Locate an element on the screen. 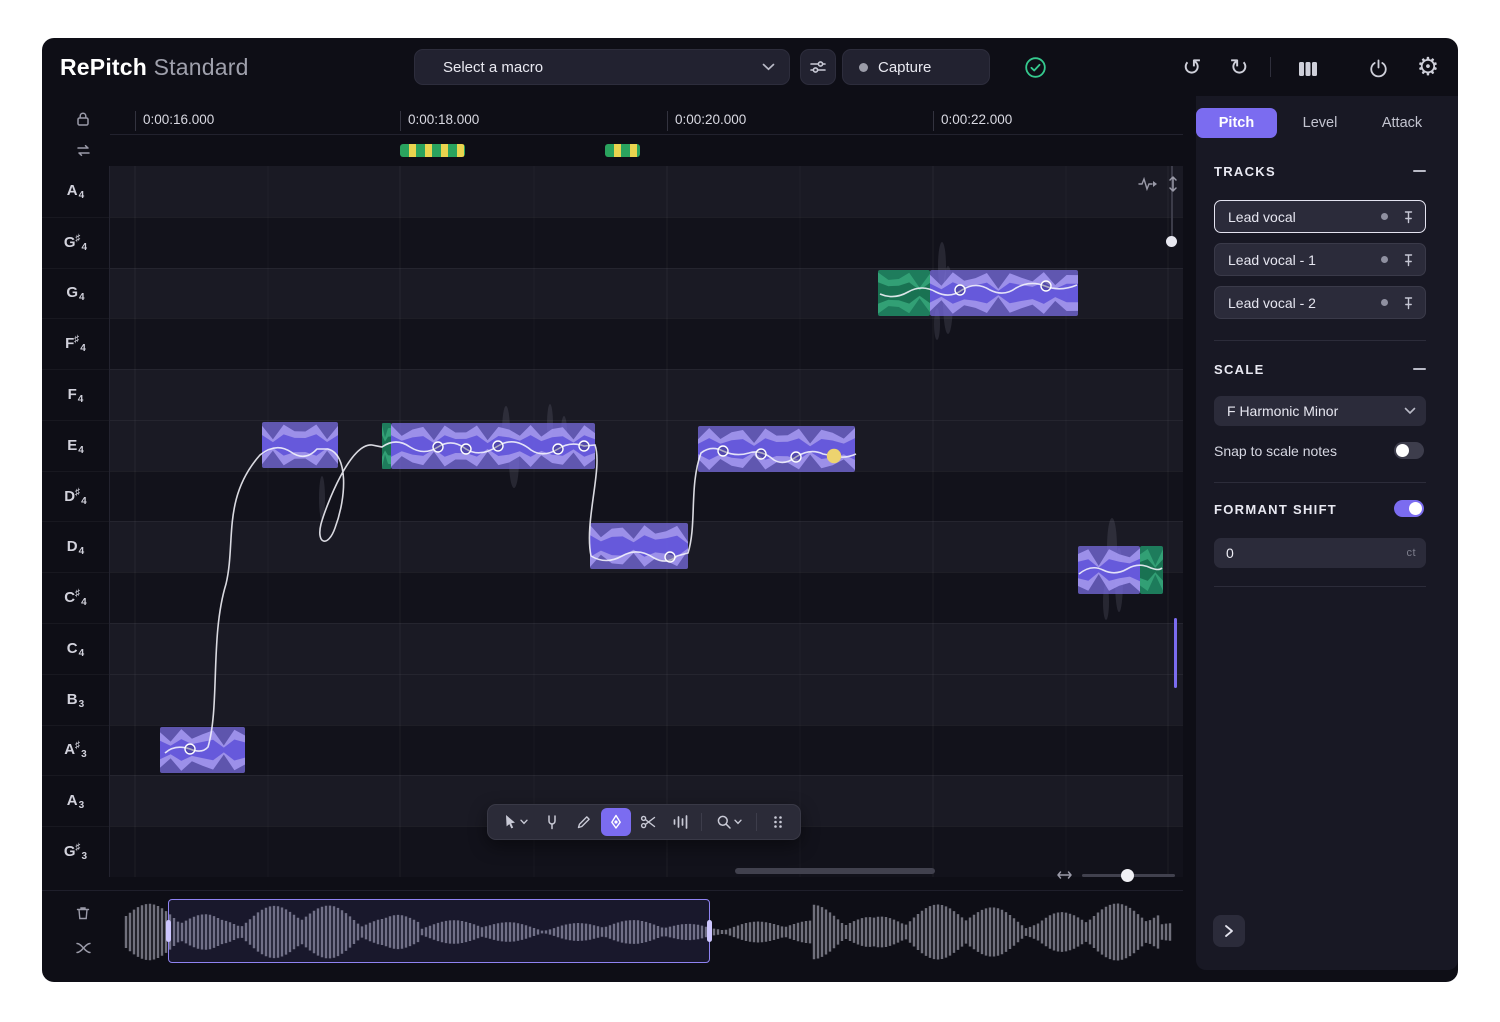 The height and width of the screenshot is (1022, 1500). track-item-lead-vocal-2: Lead vocal - 2 is located at coordinates (1320, 302).